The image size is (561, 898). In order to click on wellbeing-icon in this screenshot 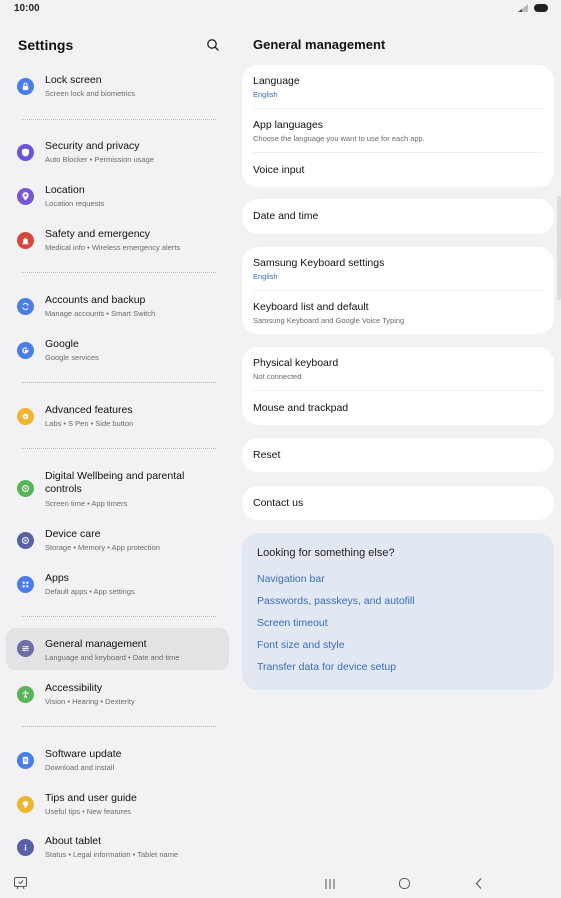, I will do `click(25, 488)`.